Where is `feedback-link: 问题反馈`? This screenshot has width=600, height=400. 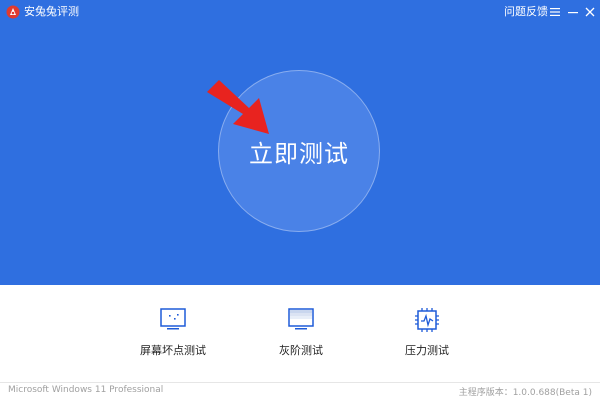
feedback-link: 问题反馈 is located at coordinates (526, 12).